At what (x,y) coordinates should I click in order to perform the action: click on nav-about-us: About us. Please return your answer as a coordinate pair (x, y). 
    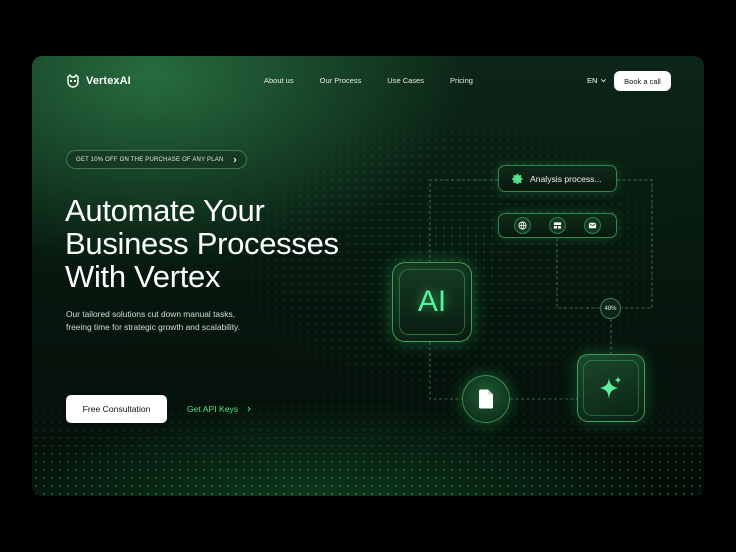
    Looking at the image, I should click on (279, 80).